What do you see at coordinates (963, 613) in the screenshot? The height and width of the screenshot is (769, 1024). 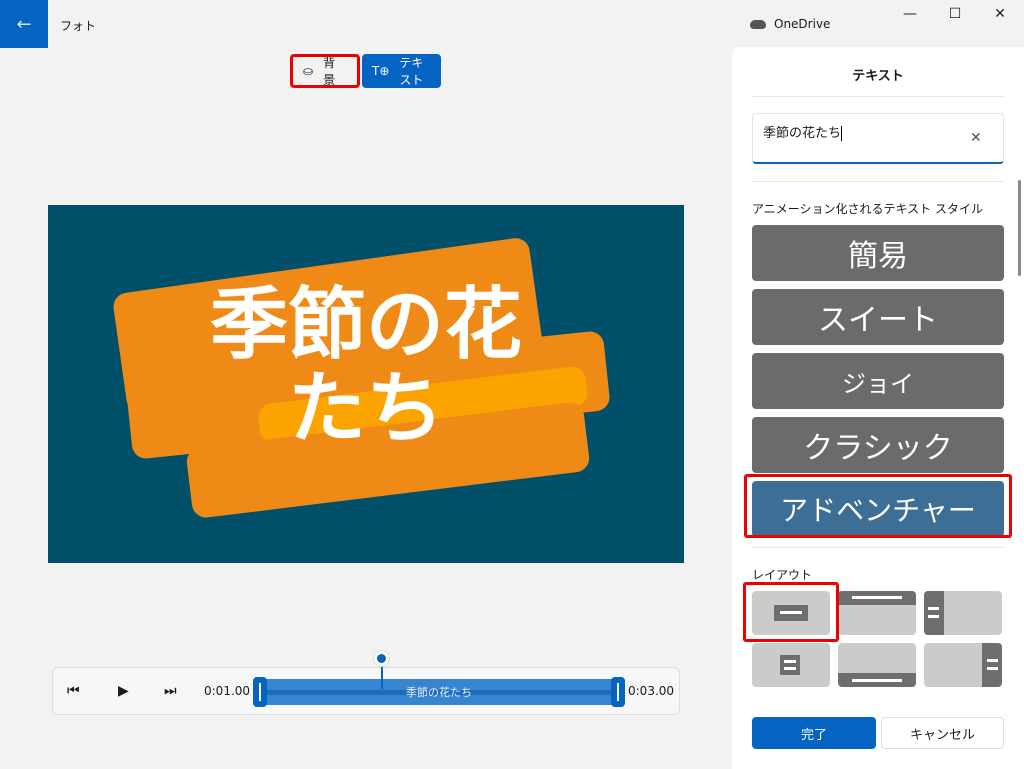 I see `layout-left` at bounding box center [963, 613].